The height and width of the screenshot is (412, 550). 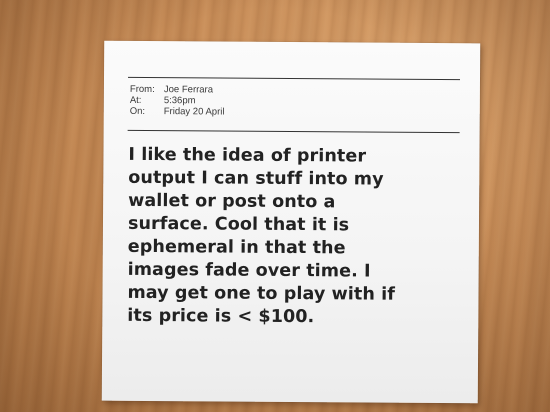 What do you see at coordinates (256, 178) in the screenshot?
I see `message-line: output I can stuff into my` at bounding box center [256, 178].